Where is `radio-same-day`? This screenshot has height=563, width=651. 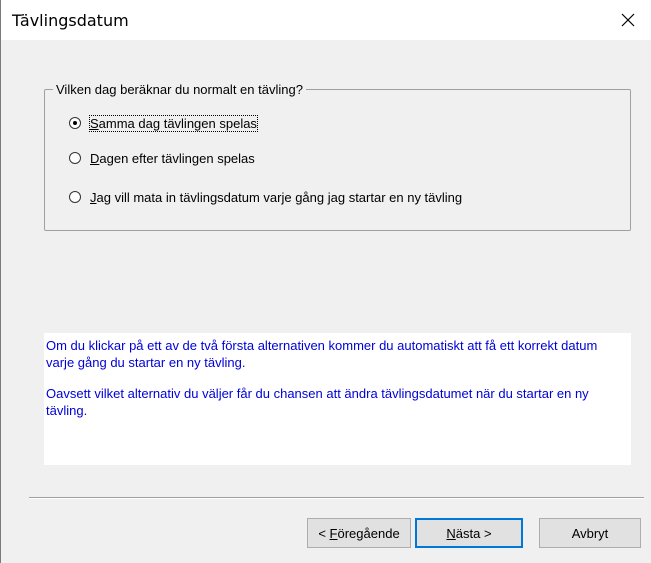 radio-same-day is located at coordinates (75, 123).